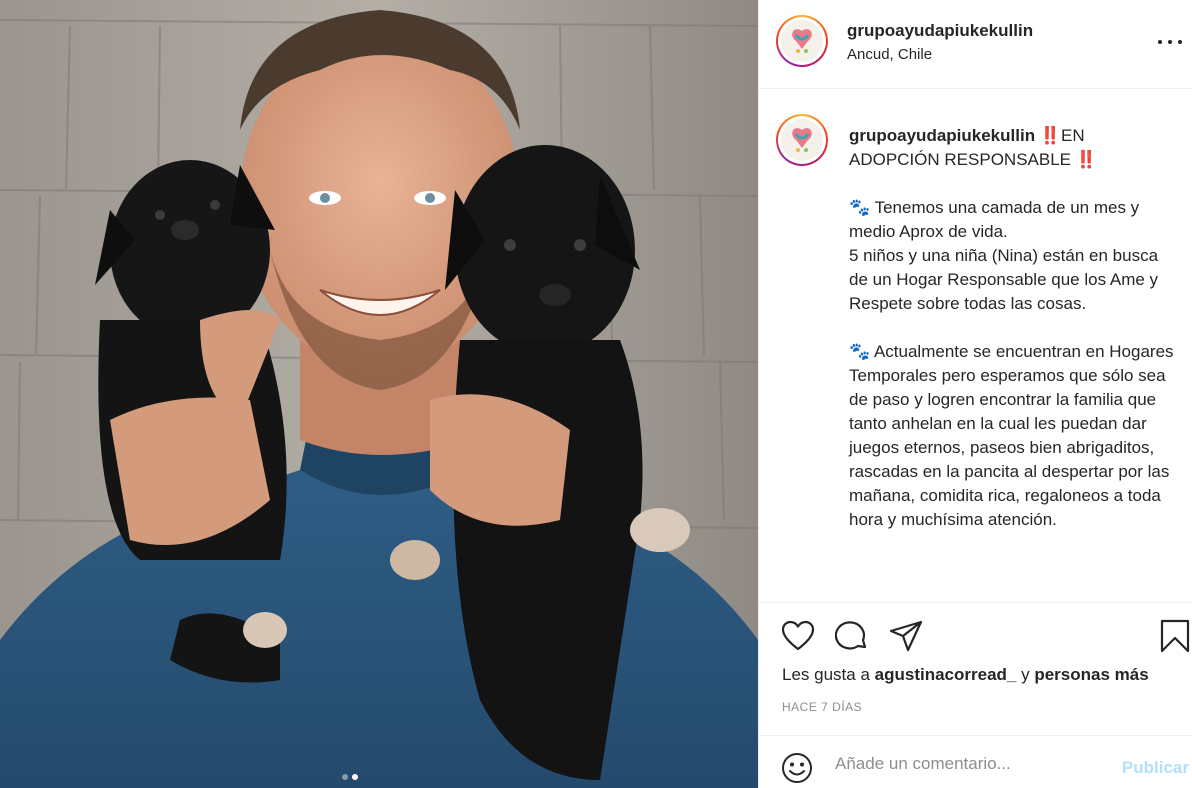  I want to click on carousel-indicator, so click(350, 777).